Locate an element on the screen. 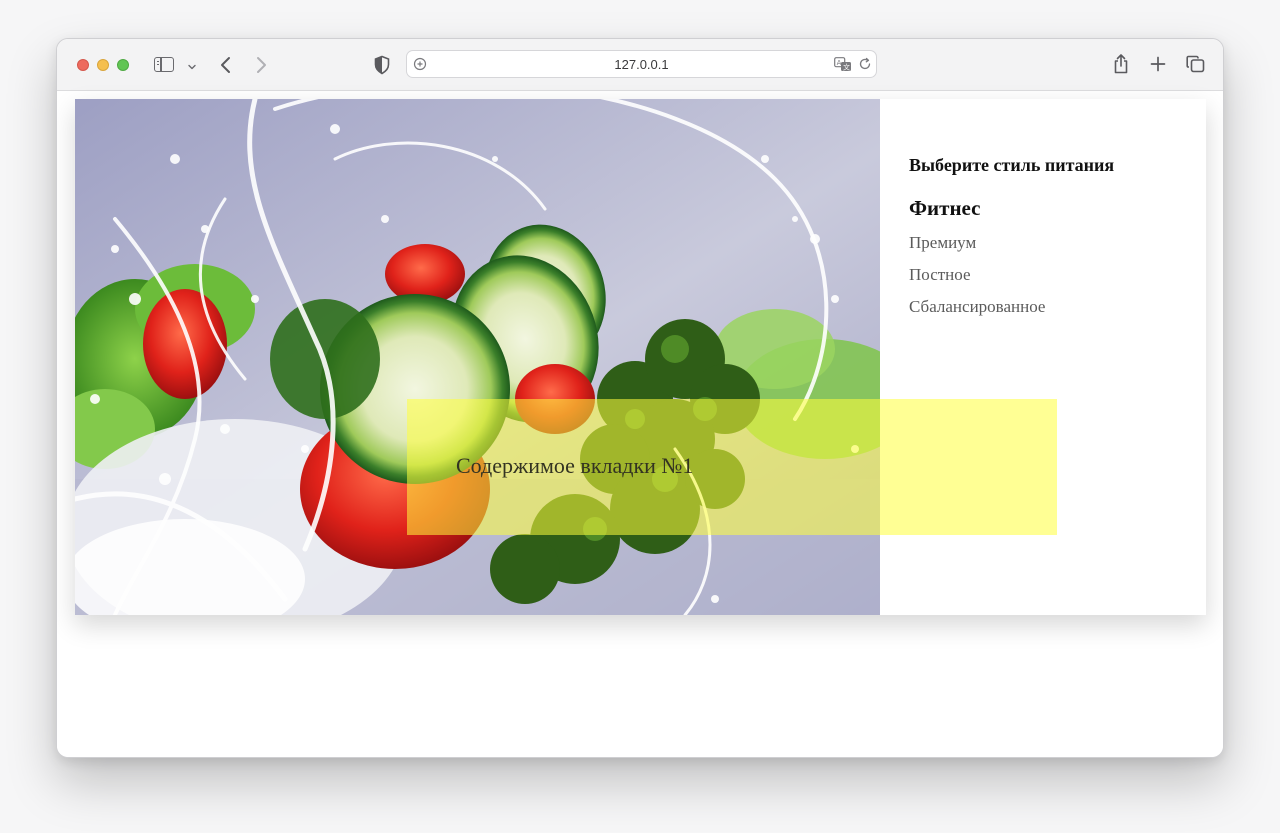 The height and width of the screenshot is (833, 1280). menu-item-premium: Премиум is located at coordinates (977, 243).